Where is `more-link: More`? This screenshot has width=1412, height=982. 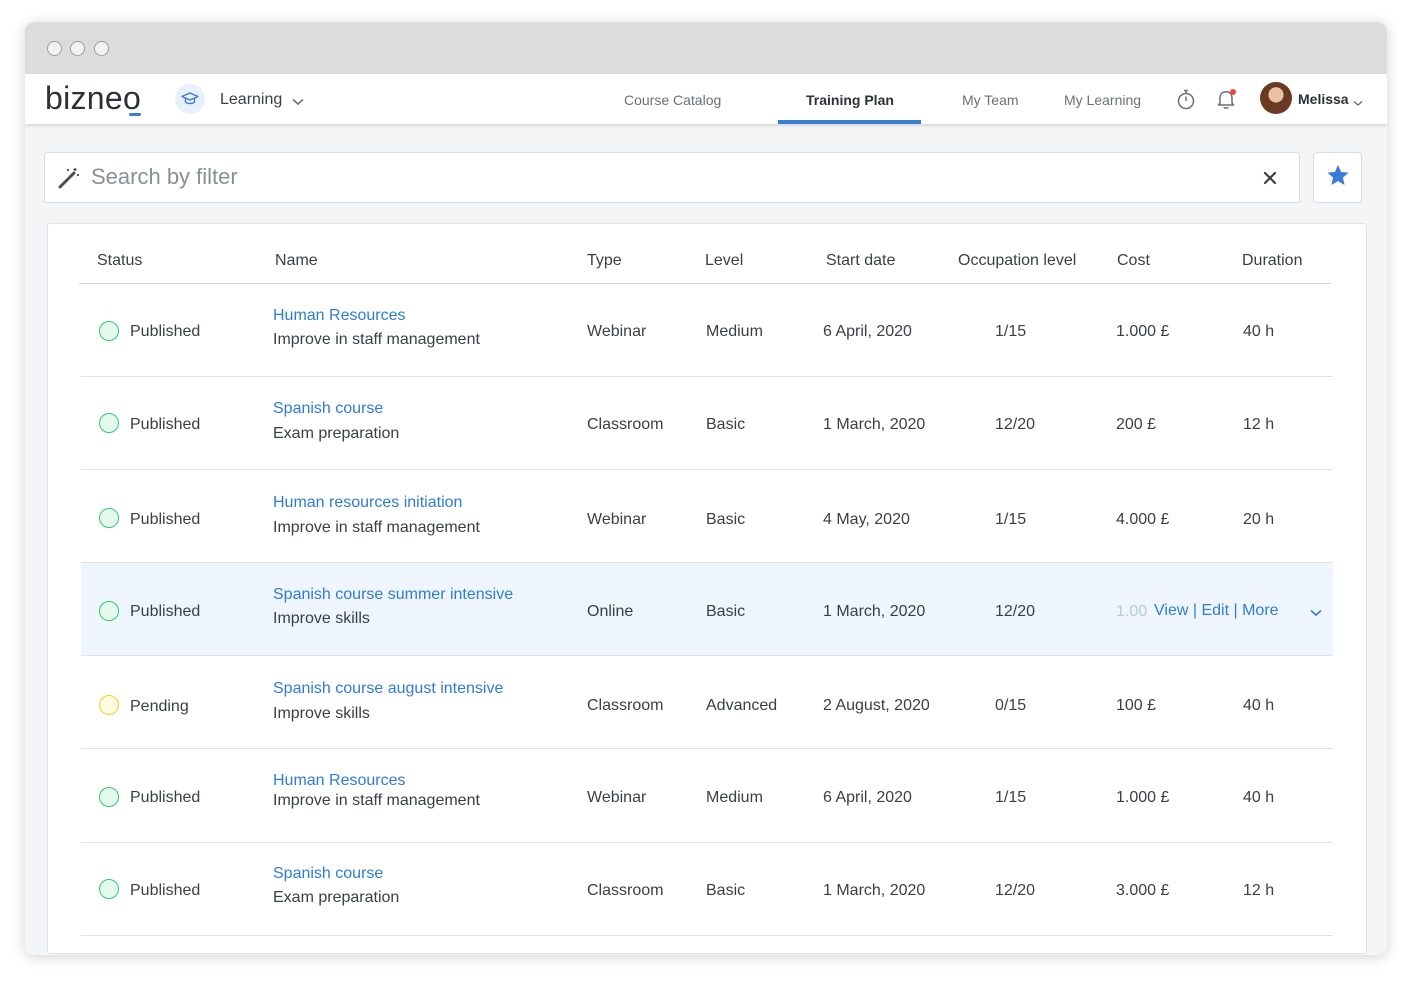
more-link: More is located at coordinates (1260, 610).